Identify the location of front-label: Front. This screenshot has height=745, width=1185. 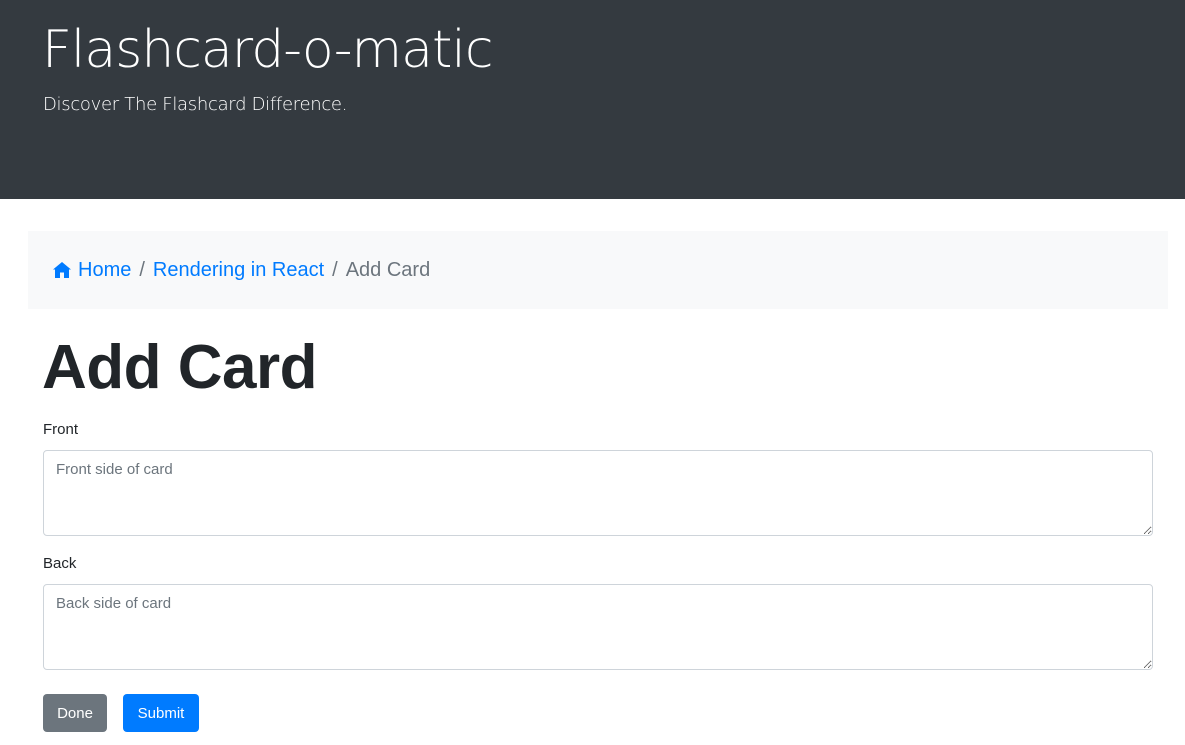
(61, 429).